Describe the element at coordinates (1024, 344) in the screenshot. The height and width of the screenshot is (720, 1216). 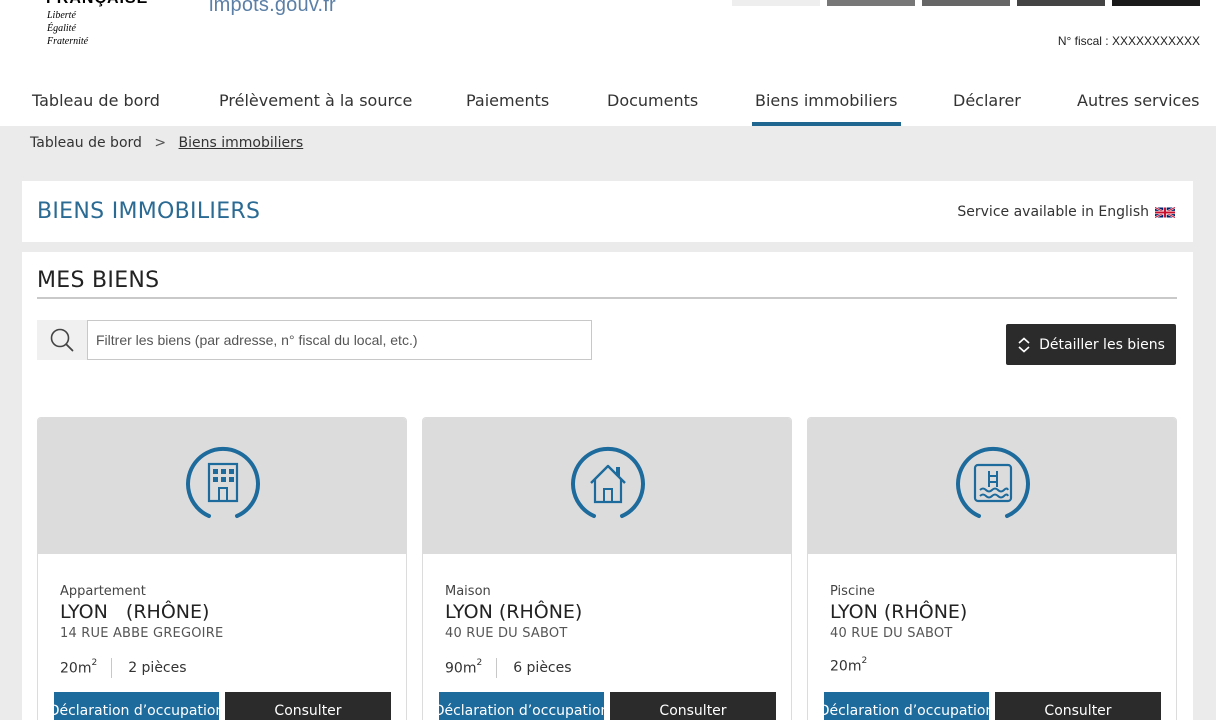
I see `expand-collapse-icon` at that location.